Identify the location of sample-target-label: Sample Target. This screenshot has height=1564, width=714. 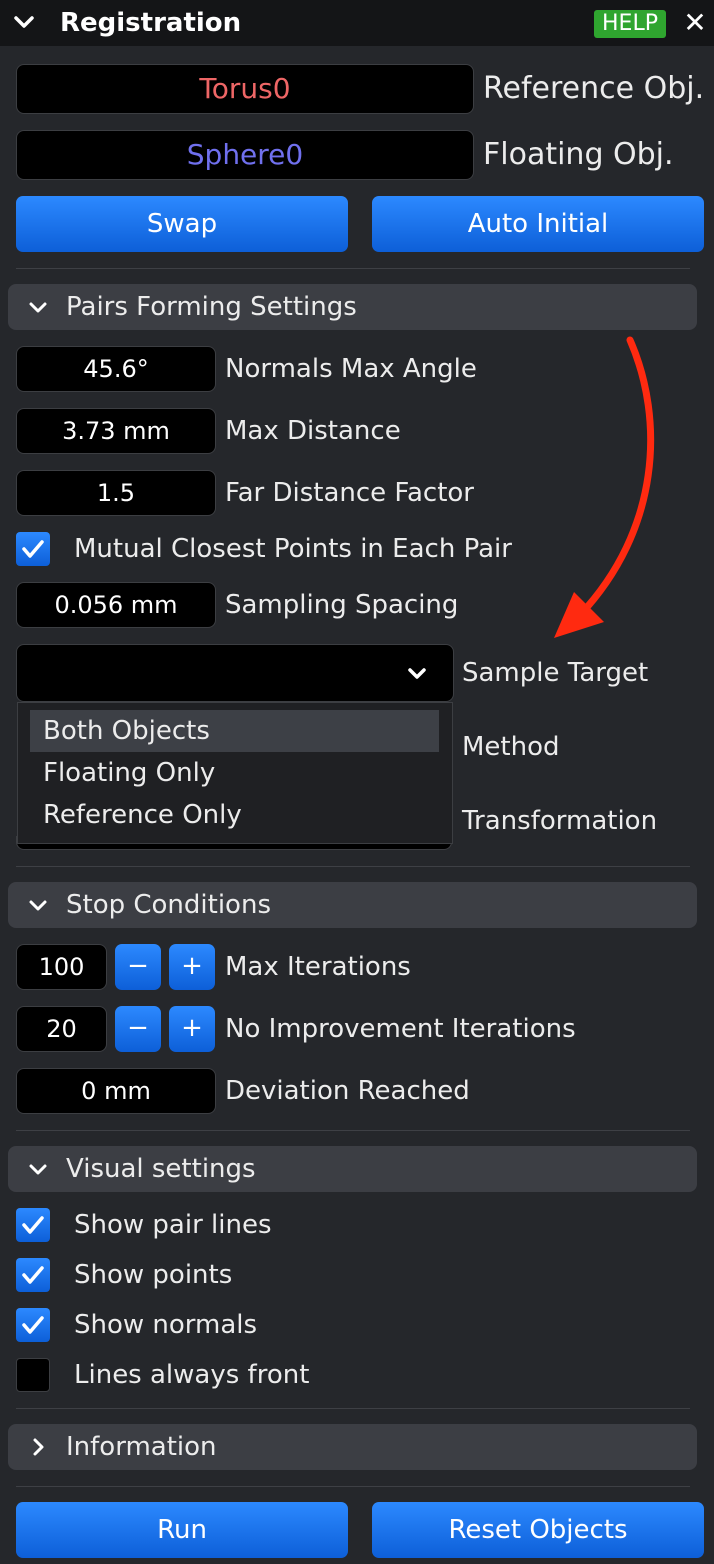
(555, 673).